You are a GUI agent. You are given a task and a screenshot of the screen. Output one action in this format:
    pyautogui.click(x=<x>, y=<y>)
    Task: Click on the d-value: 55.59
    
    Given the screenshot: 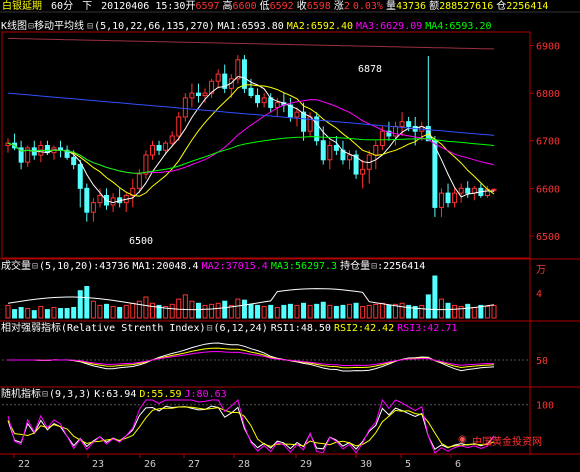 What is the action you would take?
    pyautogui.click(x=166, y=394)
    